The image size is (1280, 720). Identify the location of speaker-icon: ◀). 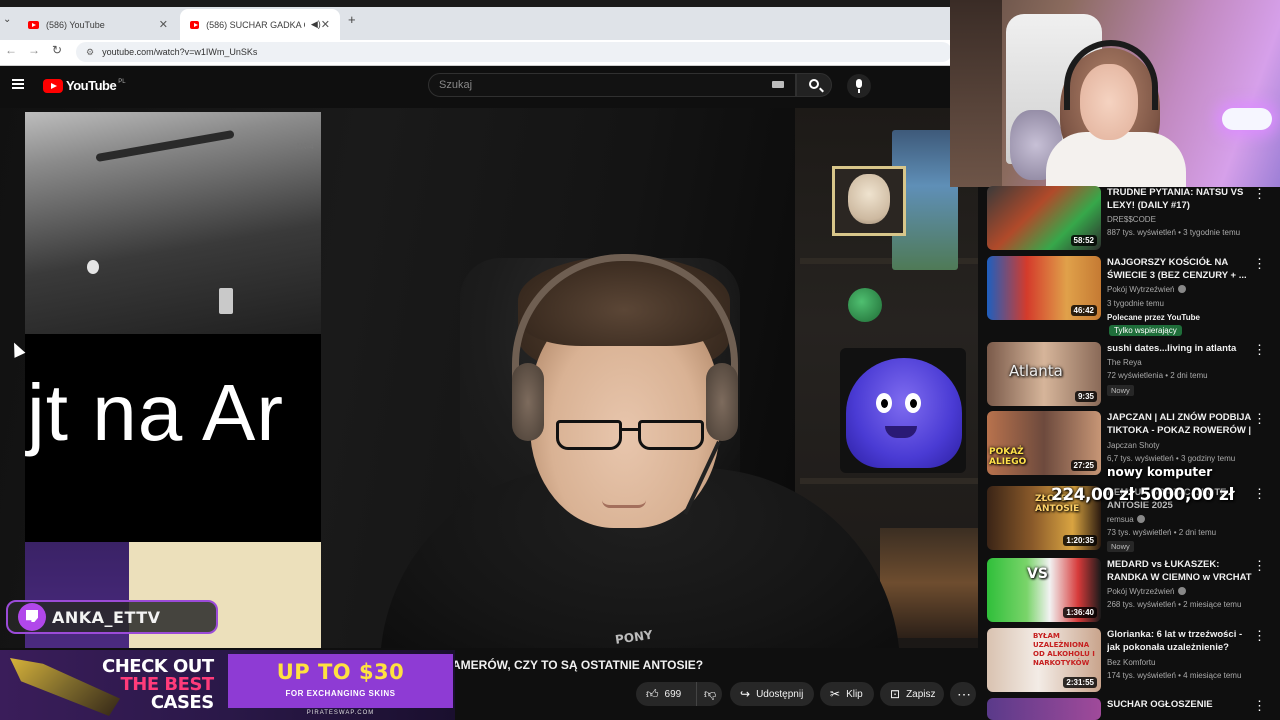
(316, 24).